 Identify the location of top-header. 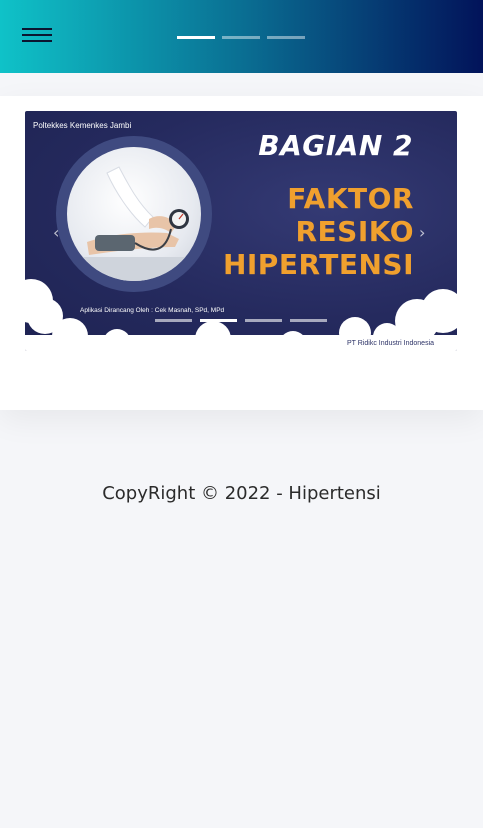
(241, 36).